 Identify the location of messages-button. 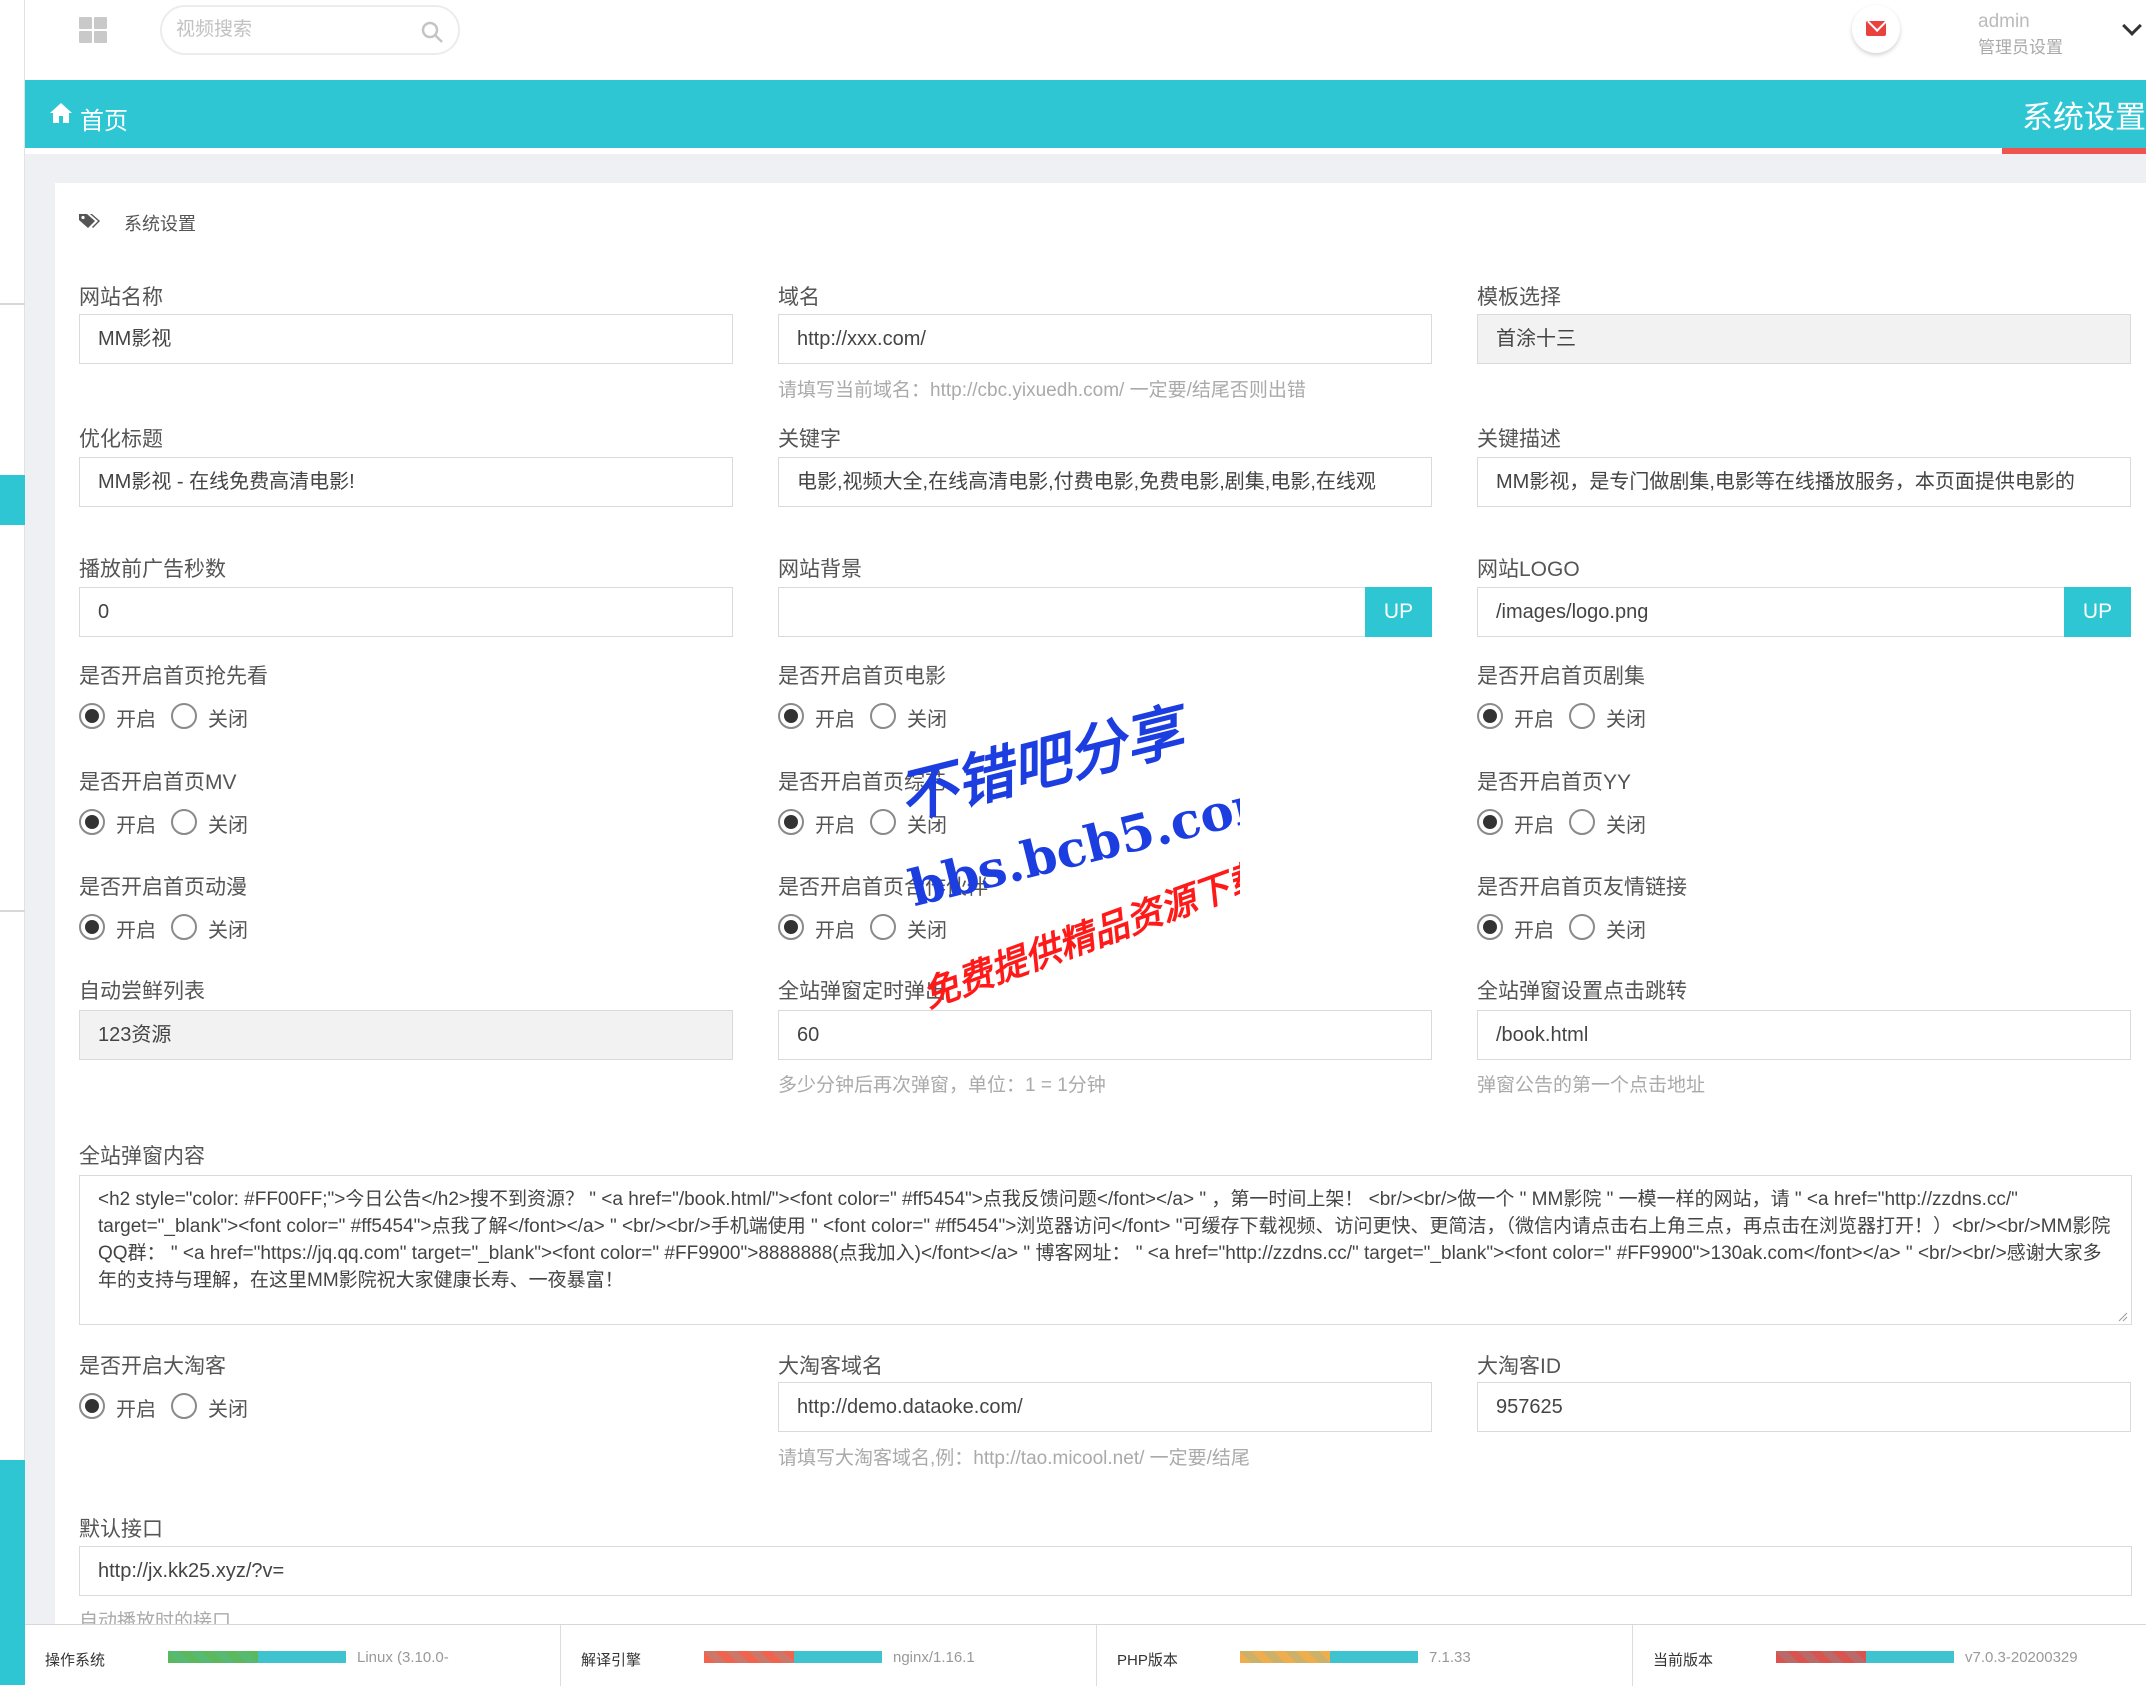
(1876, 29).